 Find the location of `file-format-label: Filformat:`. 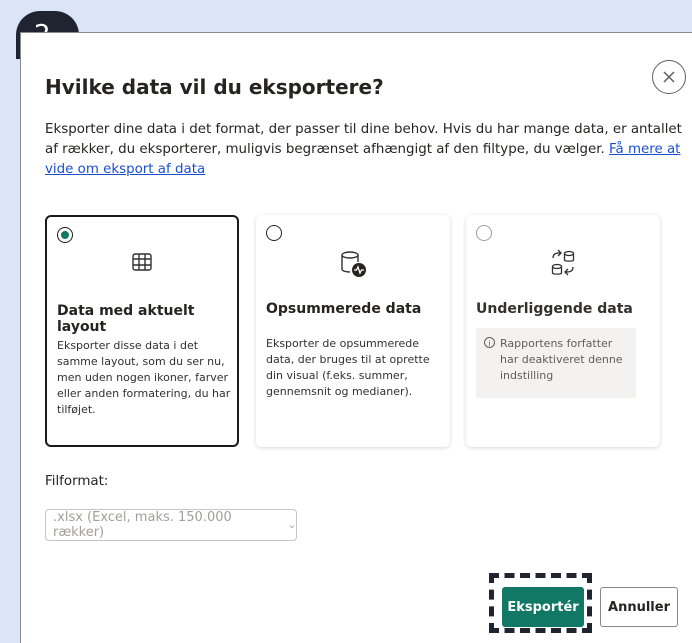

file-format-label: Filformat: is located at coordinates (77, 481).